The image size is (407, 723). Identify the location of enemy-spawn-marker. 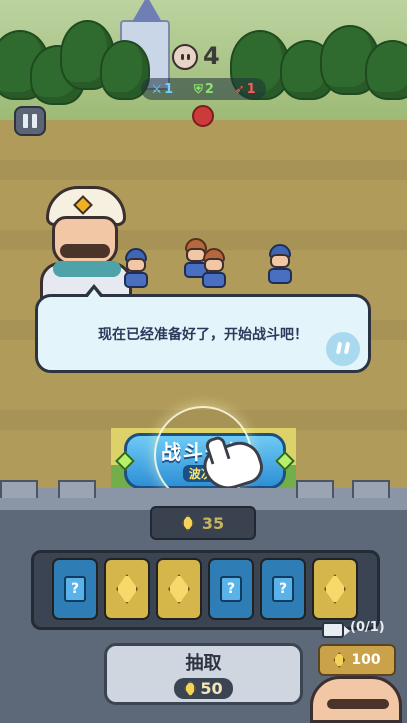
(203, 116).